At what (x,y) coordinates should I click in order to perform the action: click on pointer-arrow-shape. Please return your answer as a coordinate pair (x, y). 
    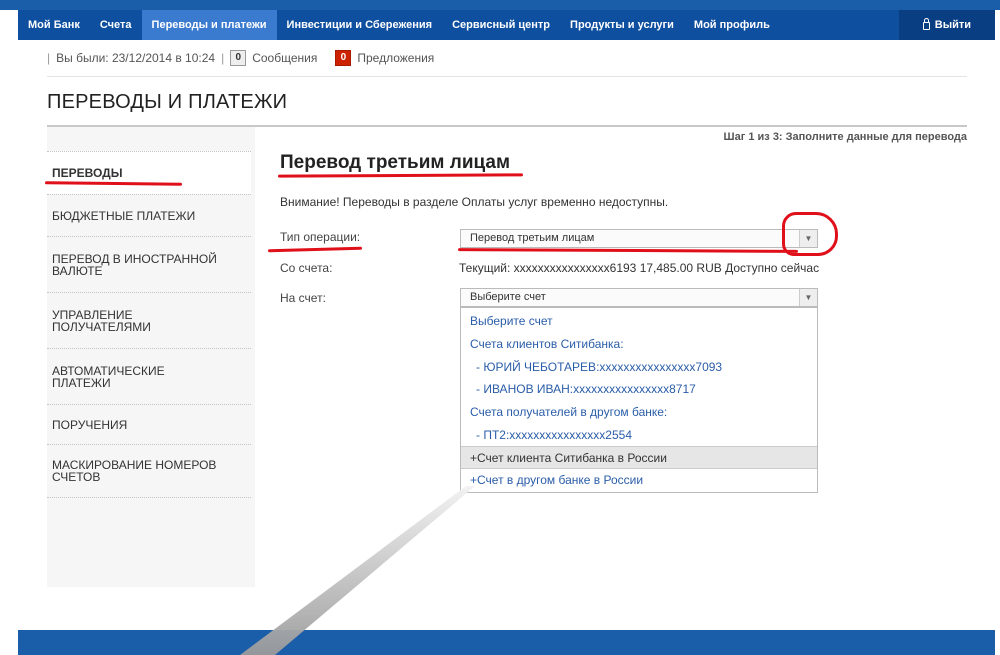
    Looking at the image, I should click on (357, 570).